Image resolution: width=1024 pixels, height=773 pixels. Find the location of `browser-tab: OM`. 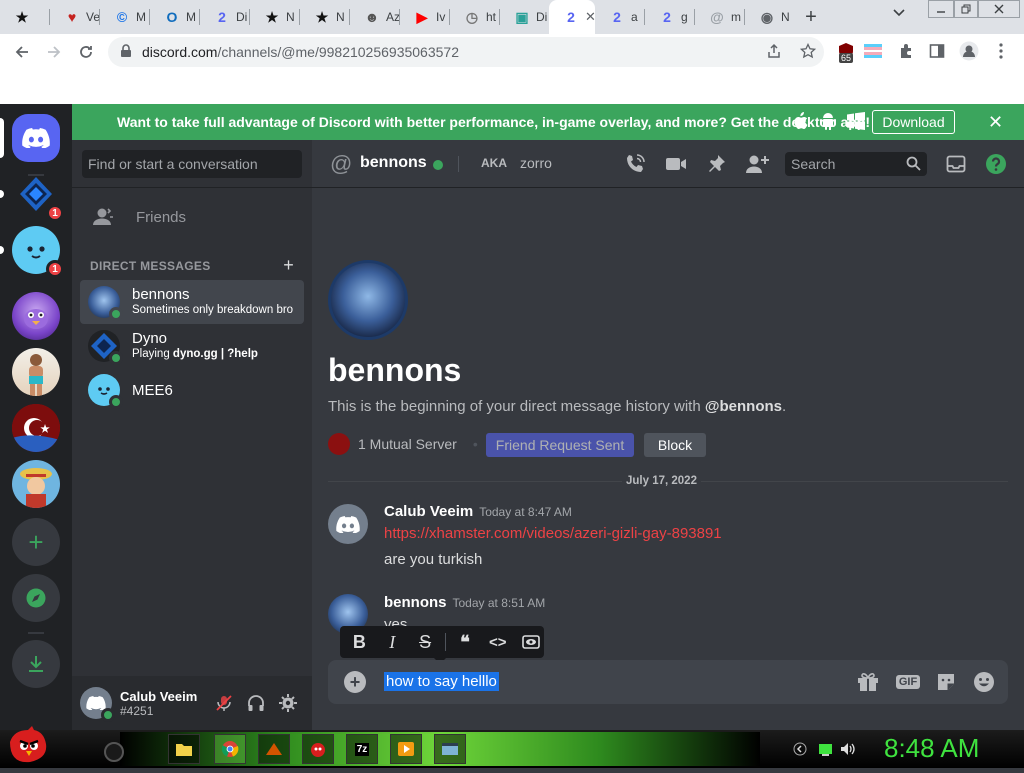

browser-tab: OM is located at coordinates (174, 17).